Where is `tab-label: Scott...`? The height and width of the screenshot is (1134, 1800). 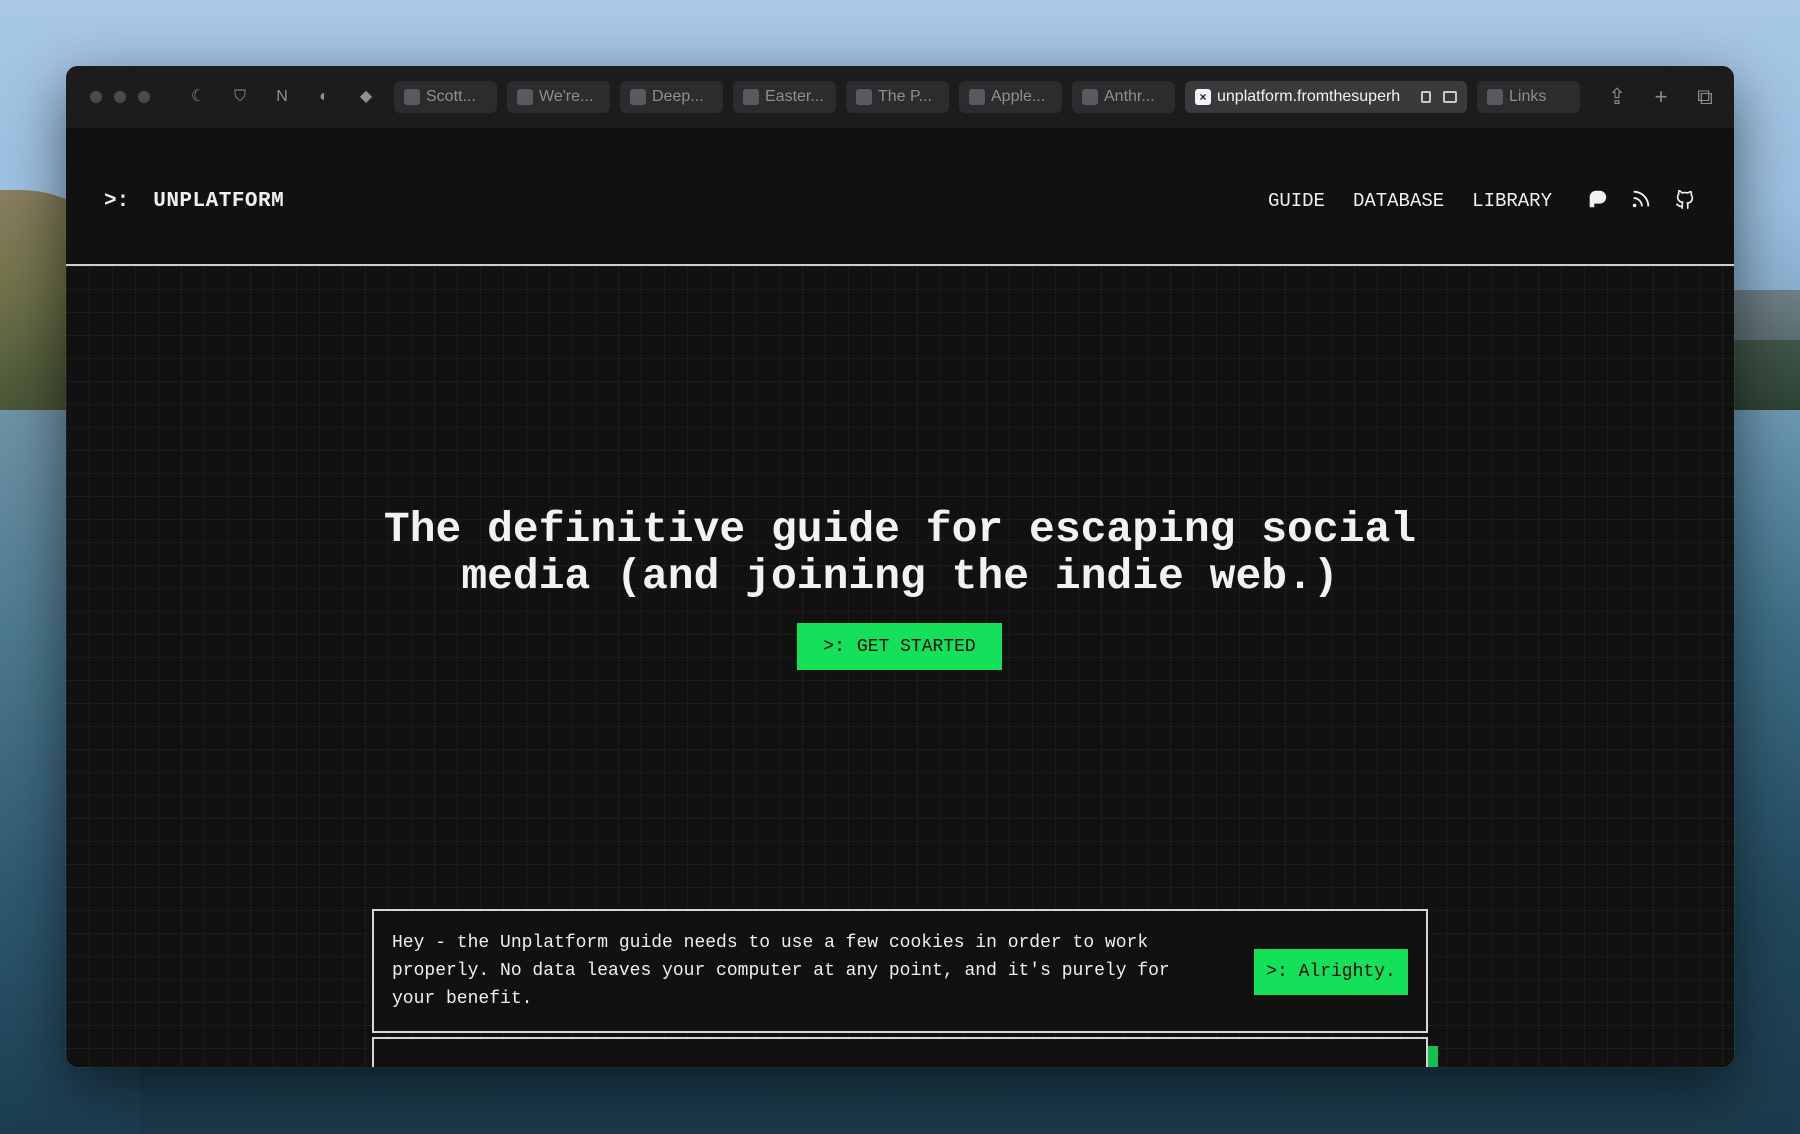 tab-label: Scott... is located at coordinates (451, 96).